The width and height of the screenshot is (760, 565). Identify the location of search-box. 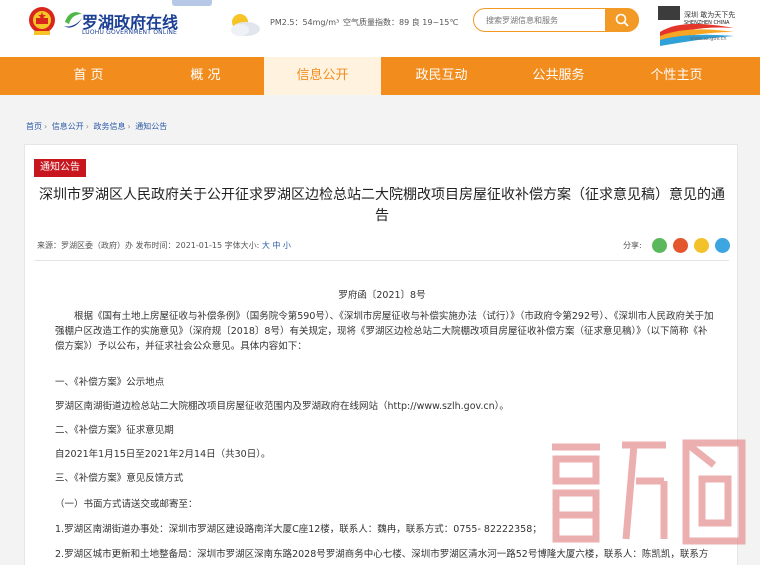
(556, 20).